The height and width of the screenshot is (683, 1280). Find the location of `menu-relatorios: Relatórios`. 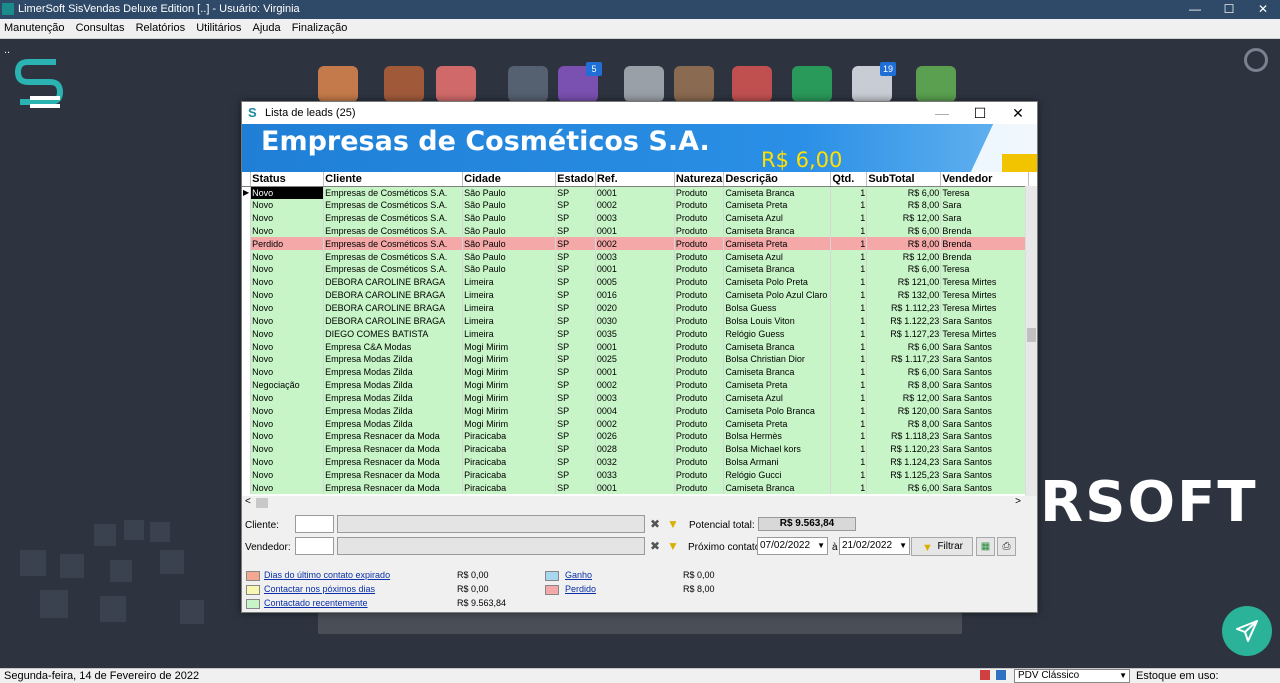

menu-relatorios: Relatórios is located at coordinates (161, 26).